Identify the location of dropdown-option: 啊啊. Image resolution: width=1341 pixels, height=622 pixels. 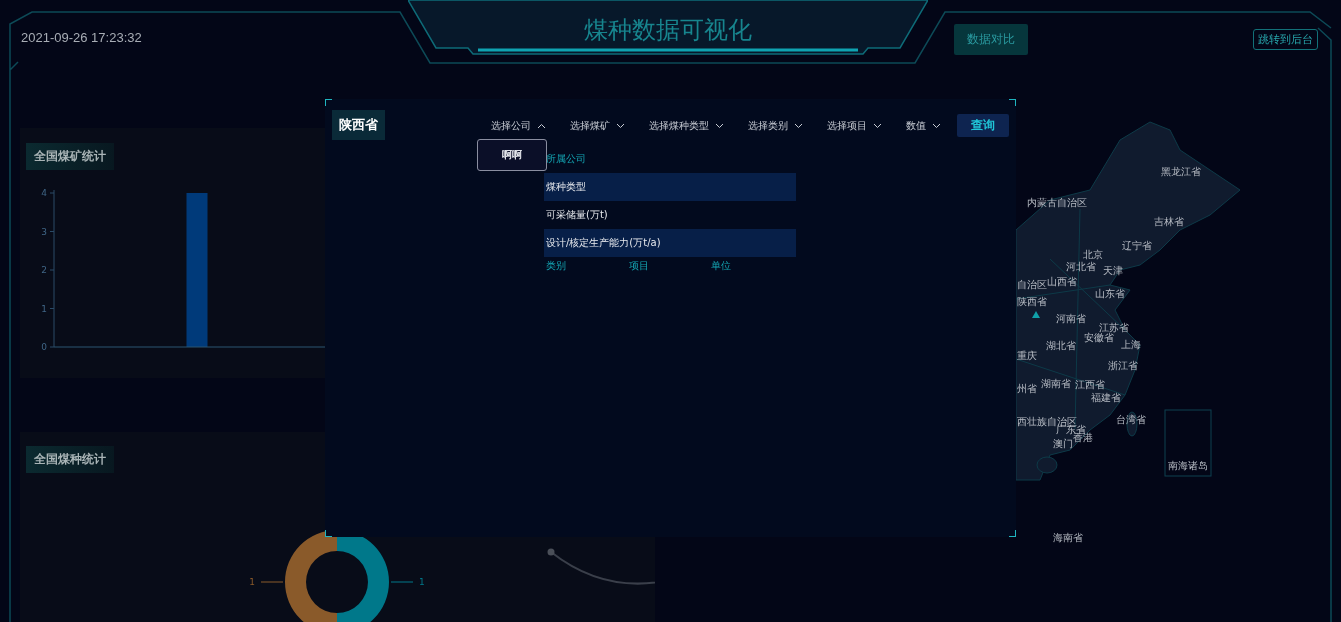
(512, 154).